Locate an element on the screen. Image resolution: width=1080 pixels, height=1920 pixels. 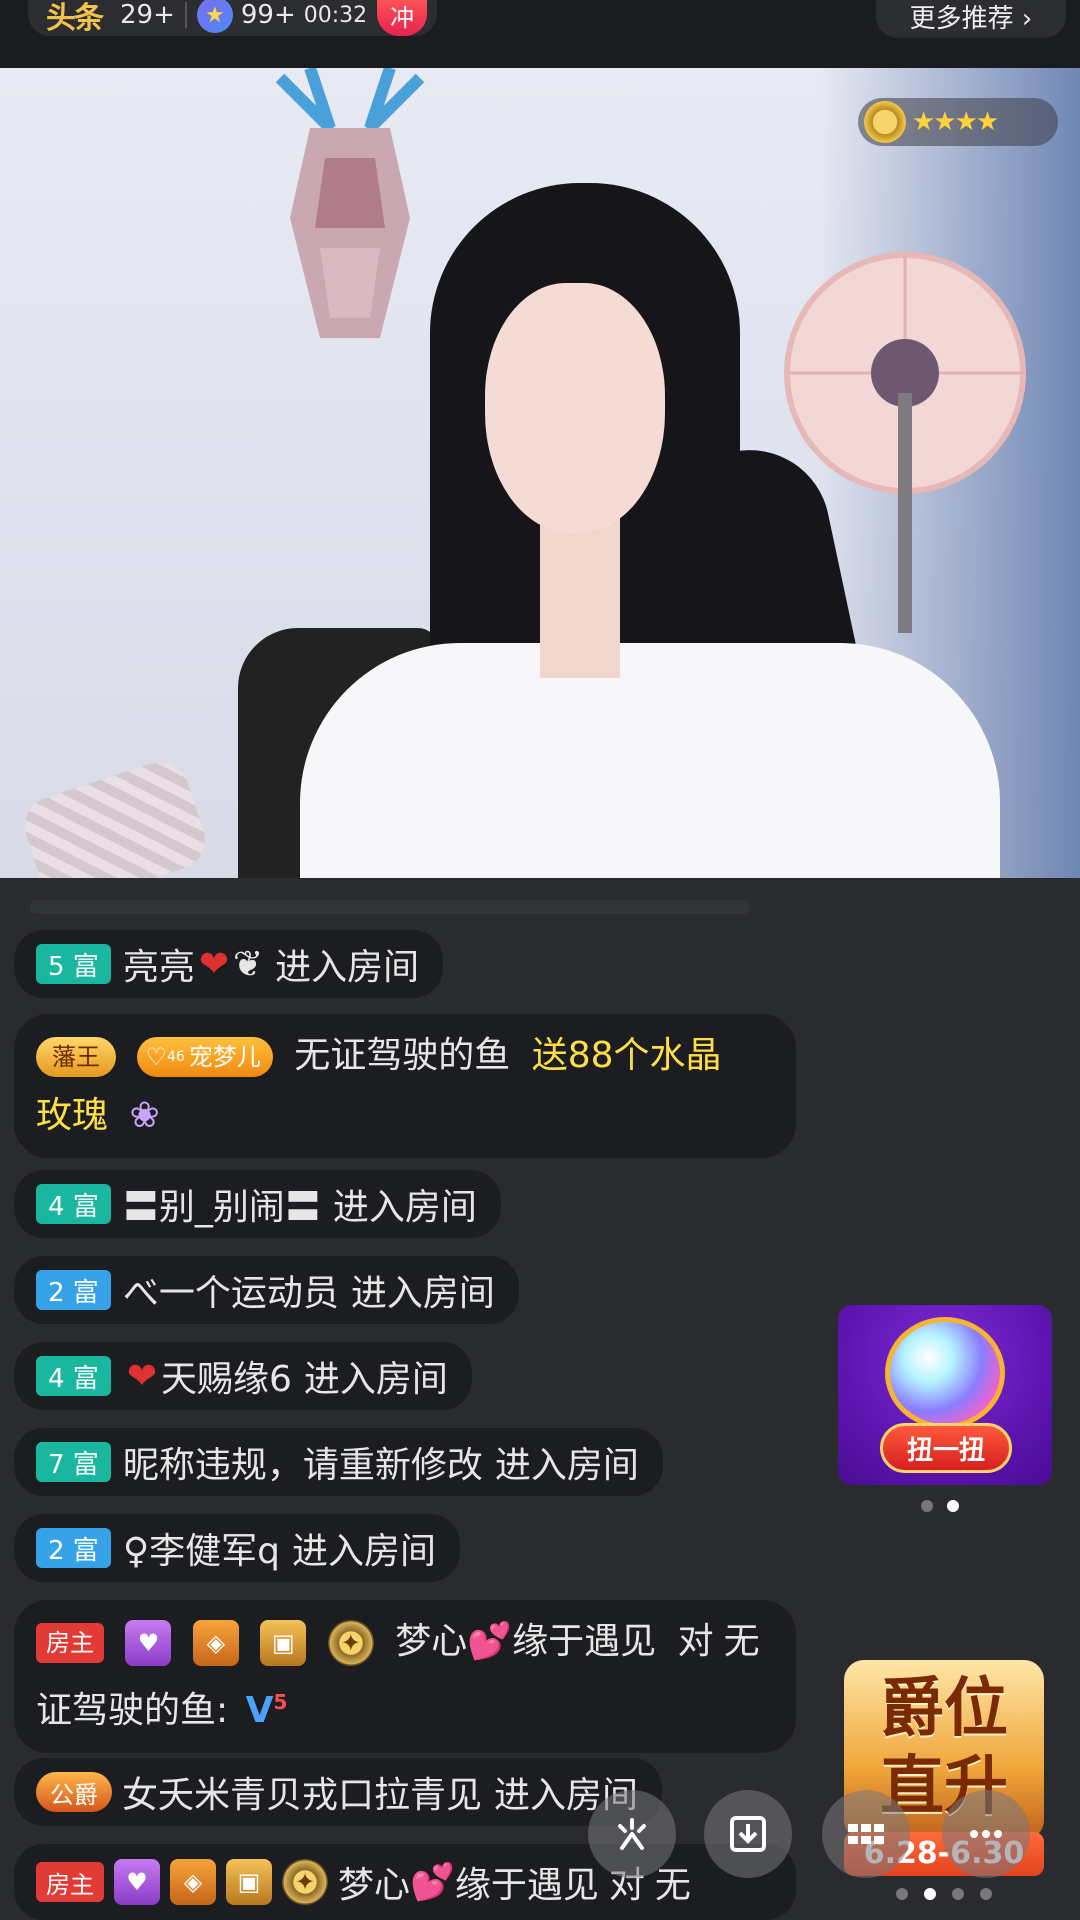
chat-message: 房主 ♥ ◈ ▣ ✦ 梦心 💕 缘于遇见 对无 is located at coordinates (405, 1882).